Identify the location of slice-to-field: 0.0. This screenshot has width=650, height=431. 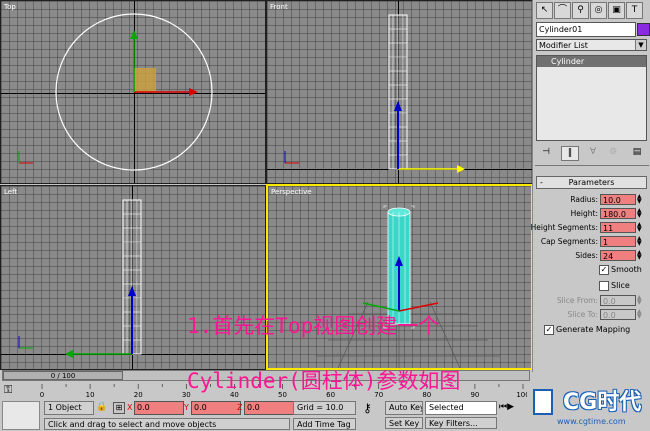
(618, 314).